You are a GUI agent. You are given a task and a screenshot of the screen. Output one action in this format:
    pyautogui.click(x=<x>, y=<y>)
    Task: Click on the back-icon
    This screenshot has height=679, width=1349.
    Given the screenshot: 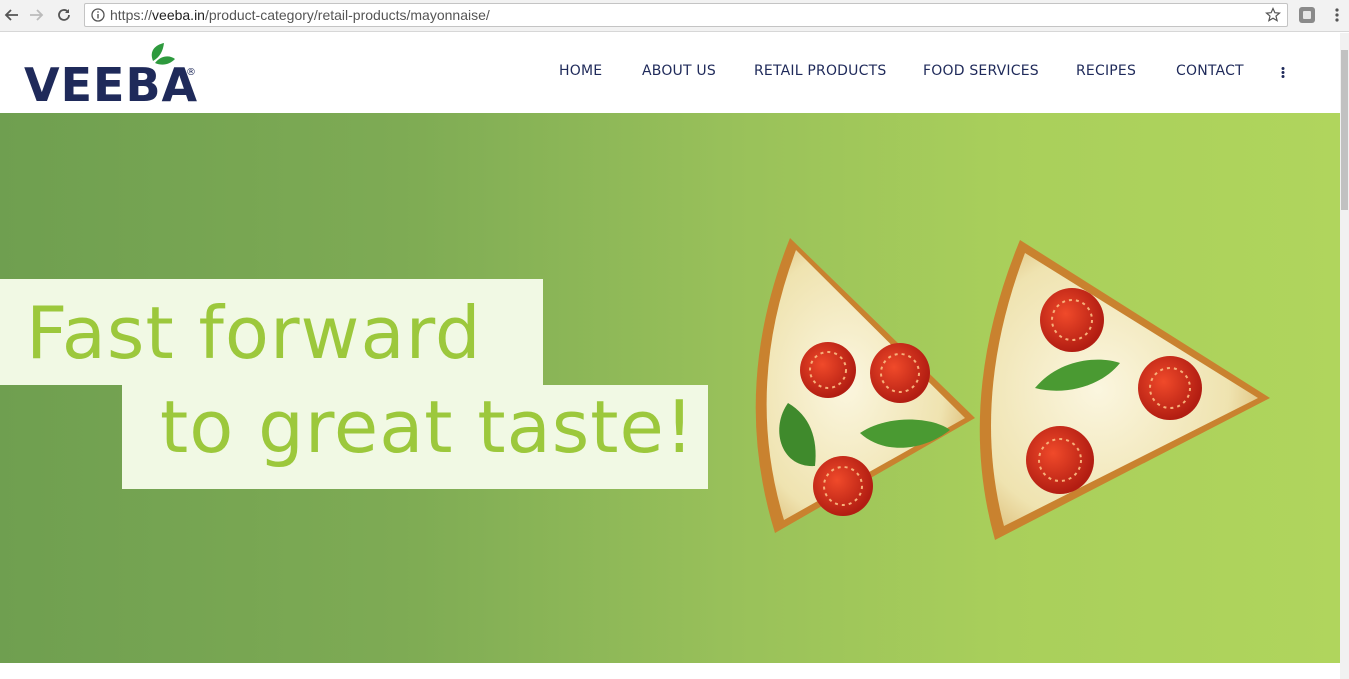 What is the action you would take?
    pyautogui.click(x=12, y=15)
    